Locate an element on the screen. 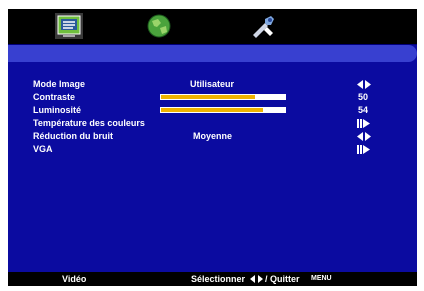 This screenshot has height=291, width=424. menu-row-mode-image: Mode Image Utilisateur is located at coordinates (212, 84).